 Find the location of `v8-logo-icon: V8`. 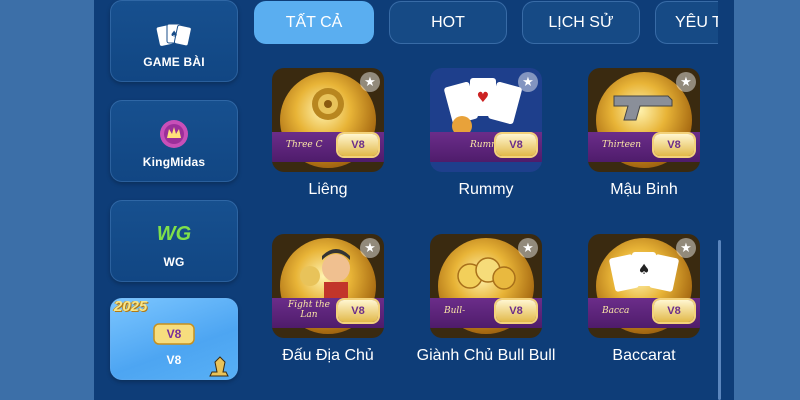

v8-logo-icon: V8 is located at coordinates (174, 334).